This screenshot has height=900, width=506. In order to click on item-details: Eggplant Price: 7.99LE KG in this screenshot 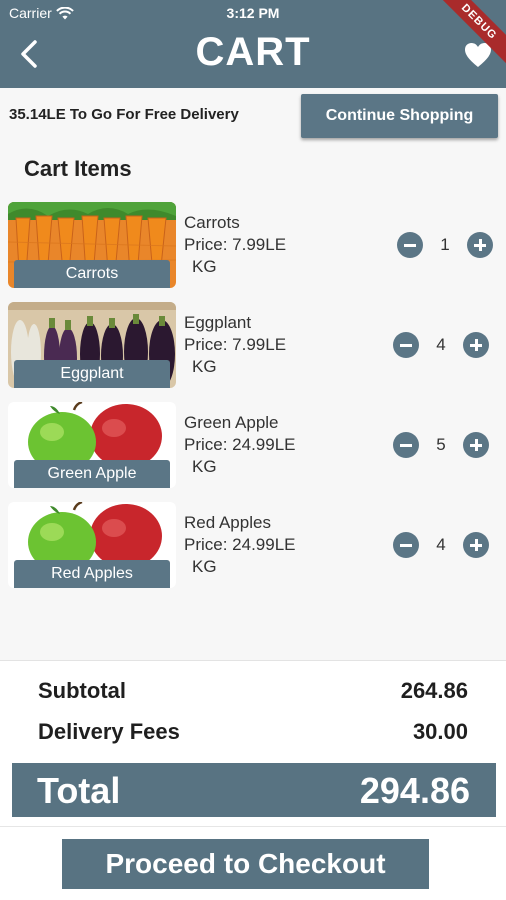, I will do `click(235, 345)`.